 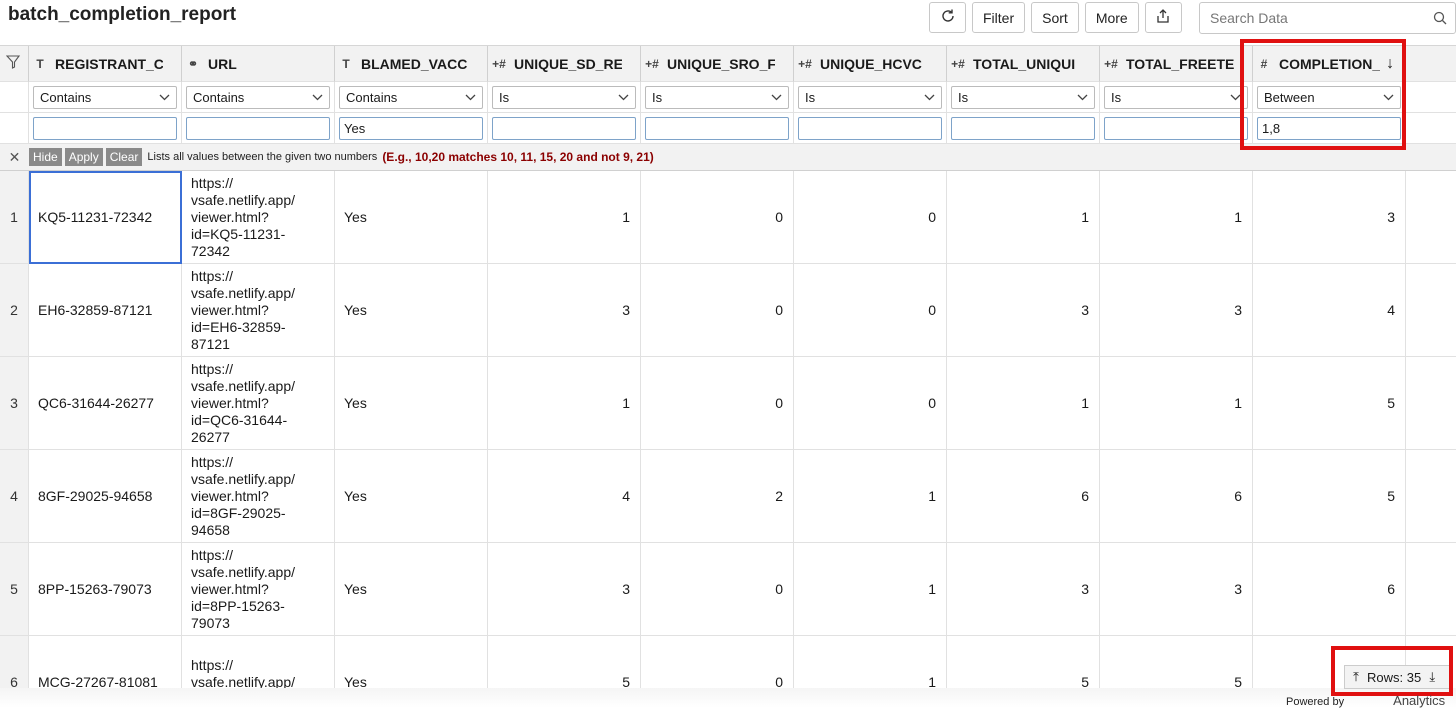 What do you see at coordinates (1055, 17) in the screenshot?
I see `sort-button: Sort` at bounding box center [1055, 17].